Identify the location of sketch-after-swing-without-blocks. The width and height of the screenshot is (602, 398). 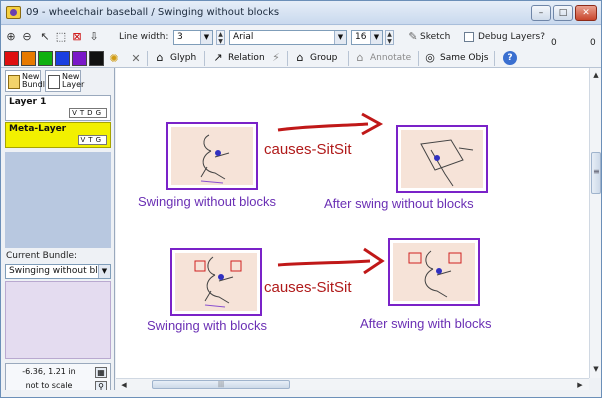
(442, 159).